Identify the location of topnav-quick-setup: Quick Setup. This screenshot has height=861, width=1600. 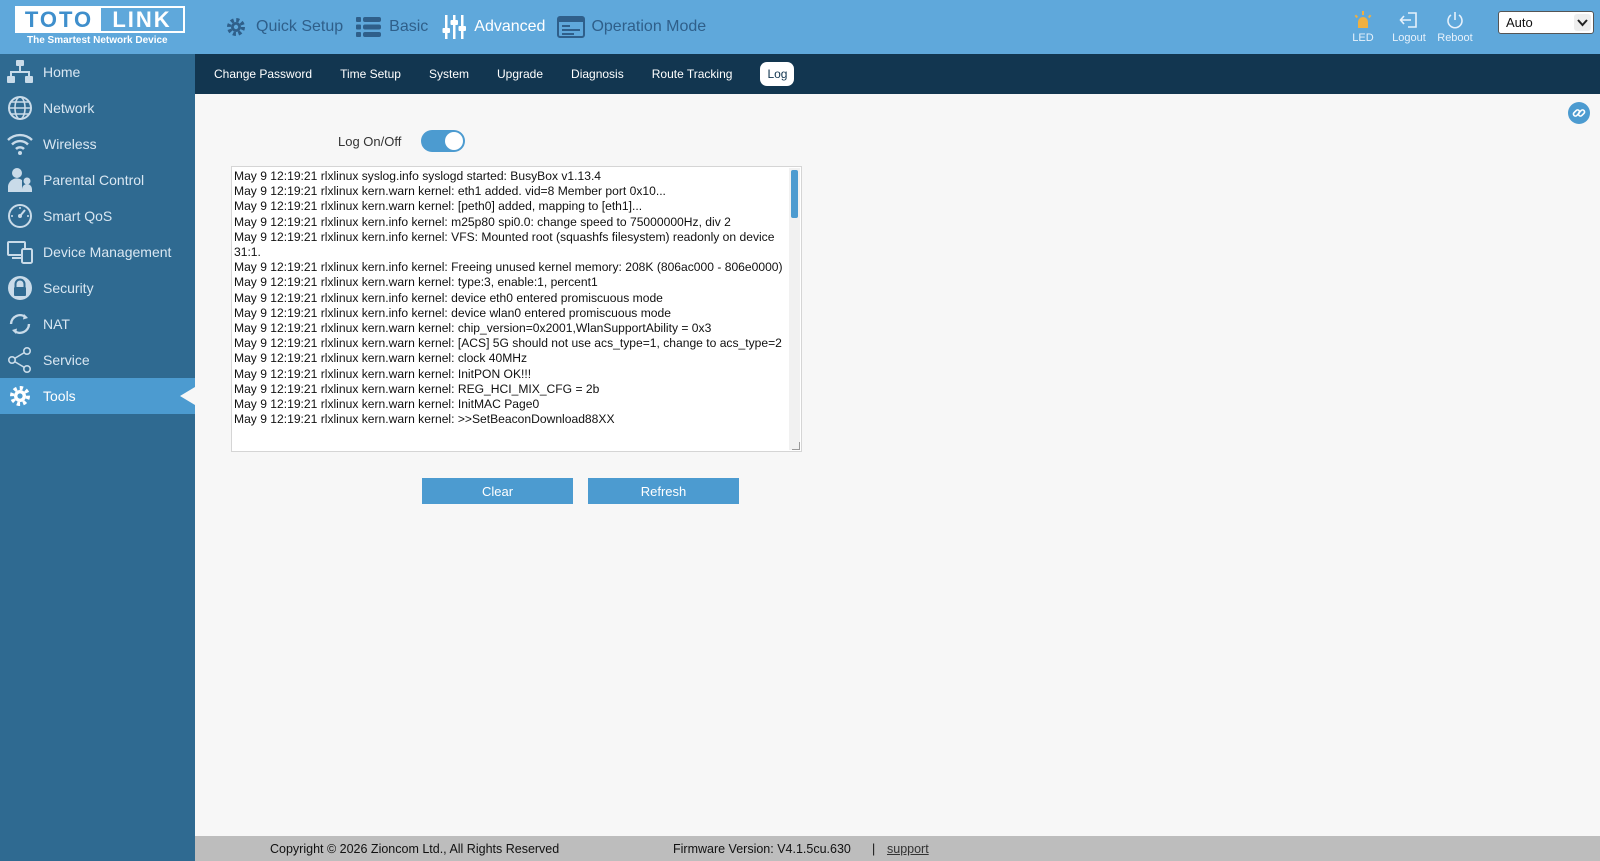
(282, 27).